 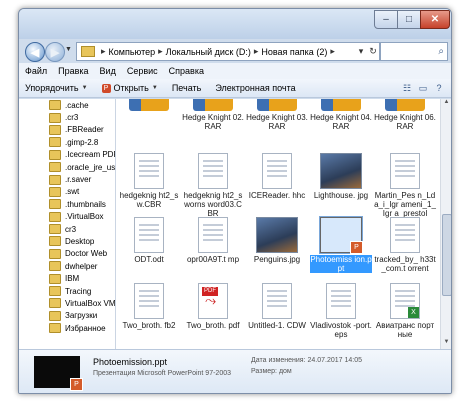 I want to click on file-item: PDF ⤳ Two_broth. pdf, so click(x=213, y=306).